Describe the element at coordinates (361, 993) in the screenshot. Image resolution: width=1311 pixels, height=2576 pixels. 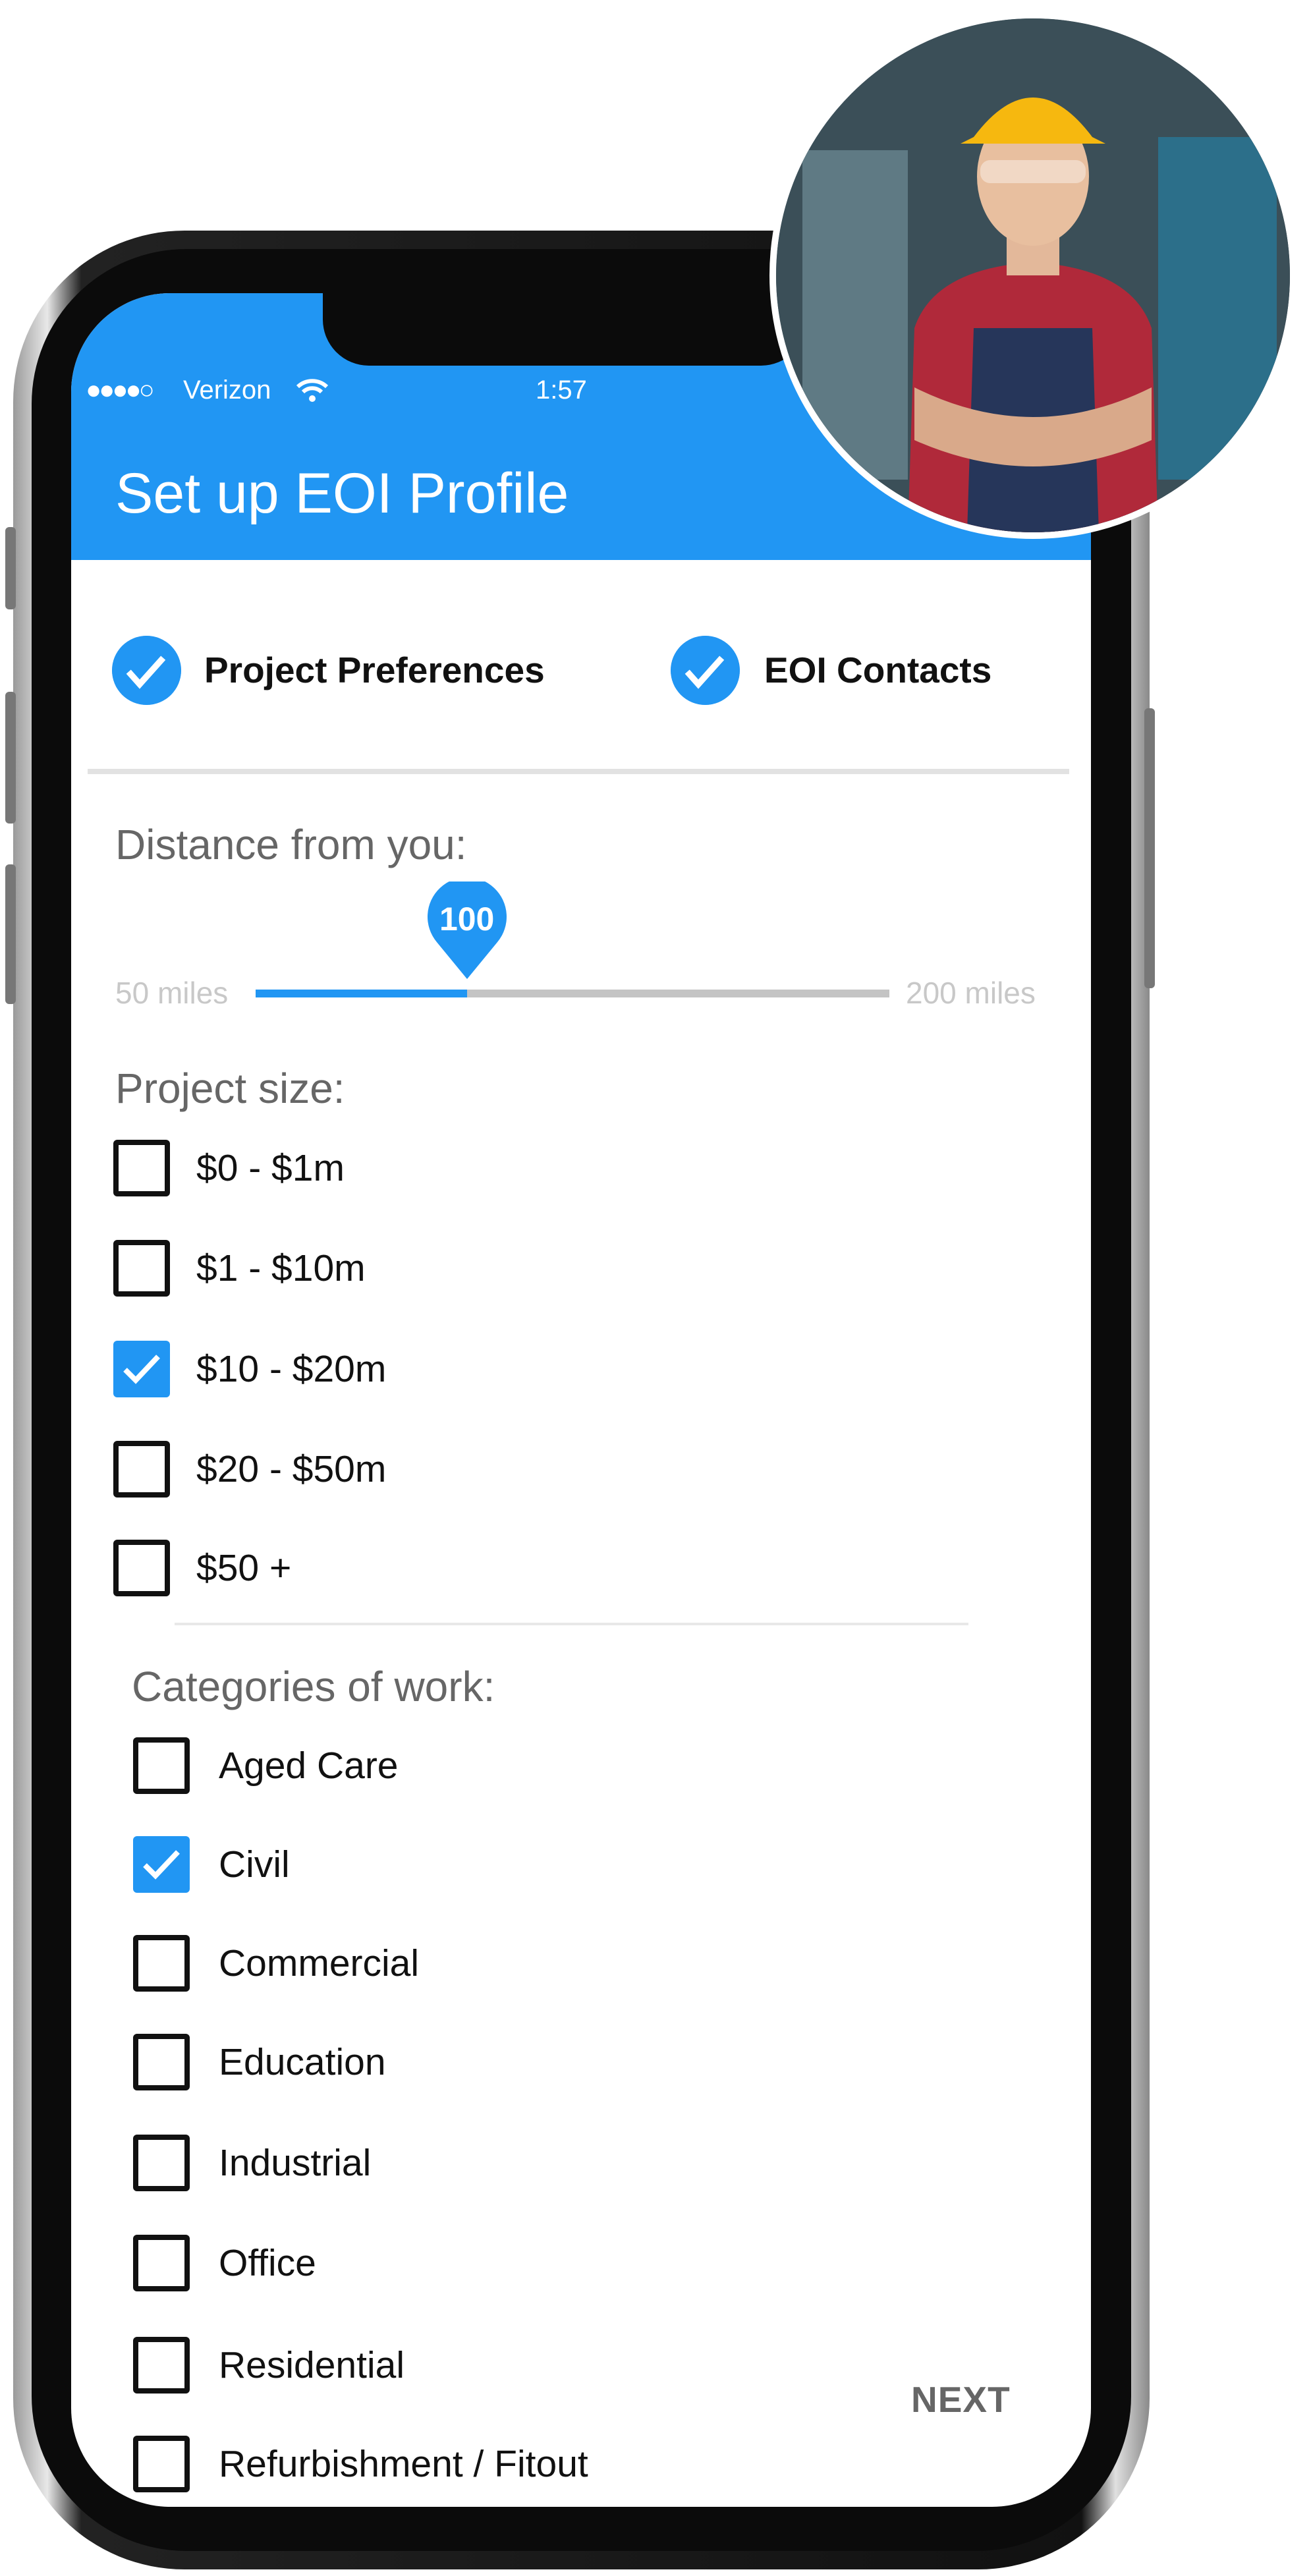
I see `slider-fill` at that location.